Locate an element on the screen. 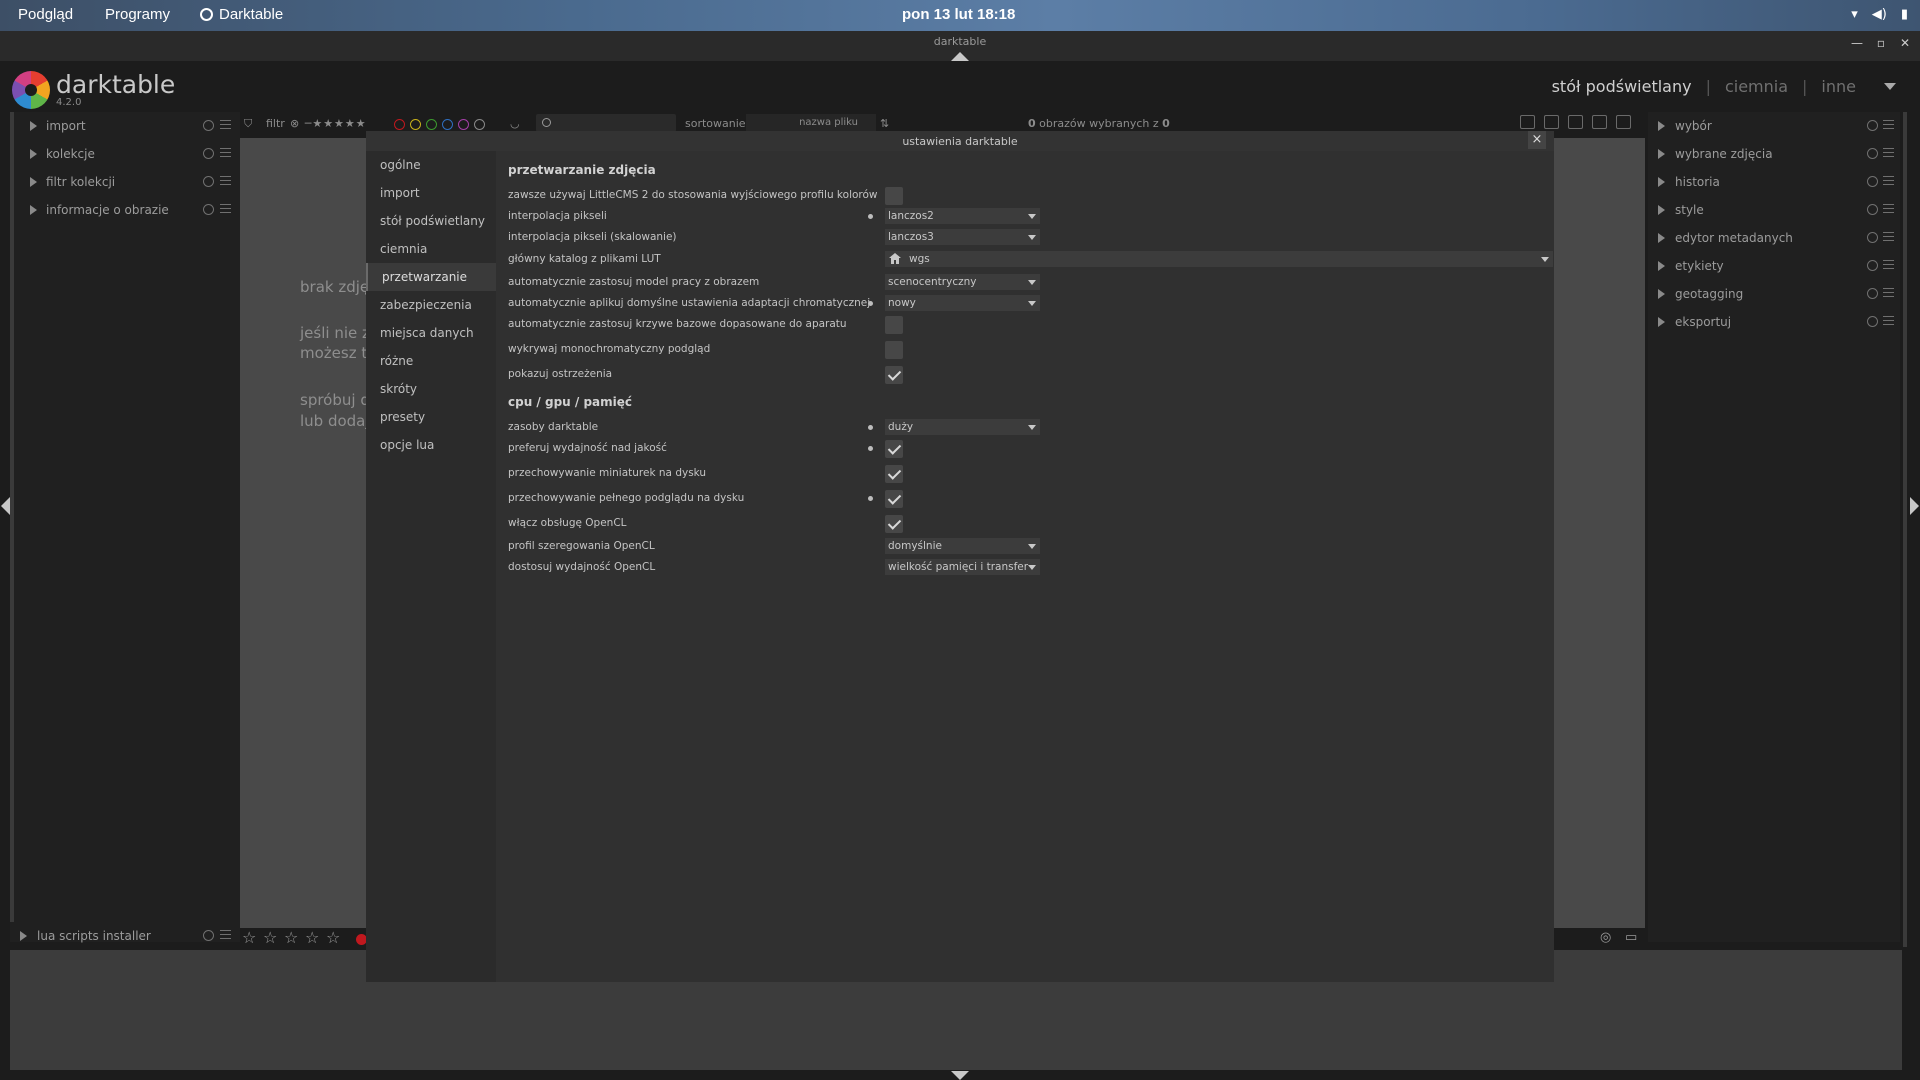 This screenshot has height=1080, width=1920. minimize-icon: — is located at coordinates (1857, 43).